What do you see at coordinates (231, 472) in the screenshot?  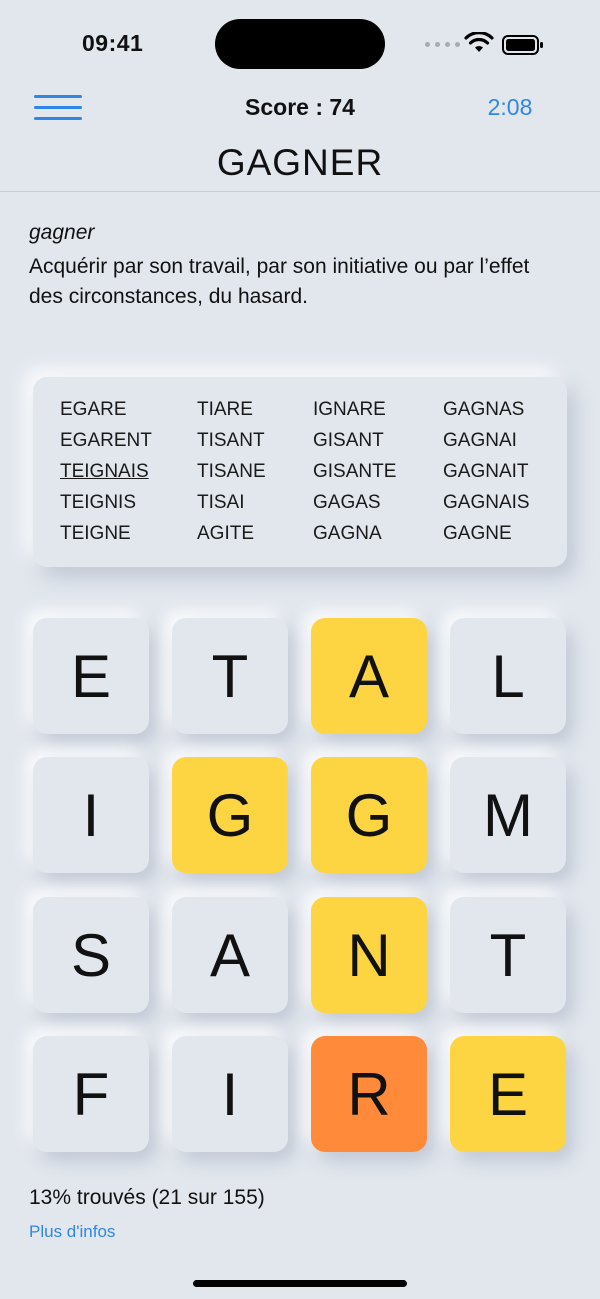 I see `found-word: TISANE` at bounding box center [231, 472].